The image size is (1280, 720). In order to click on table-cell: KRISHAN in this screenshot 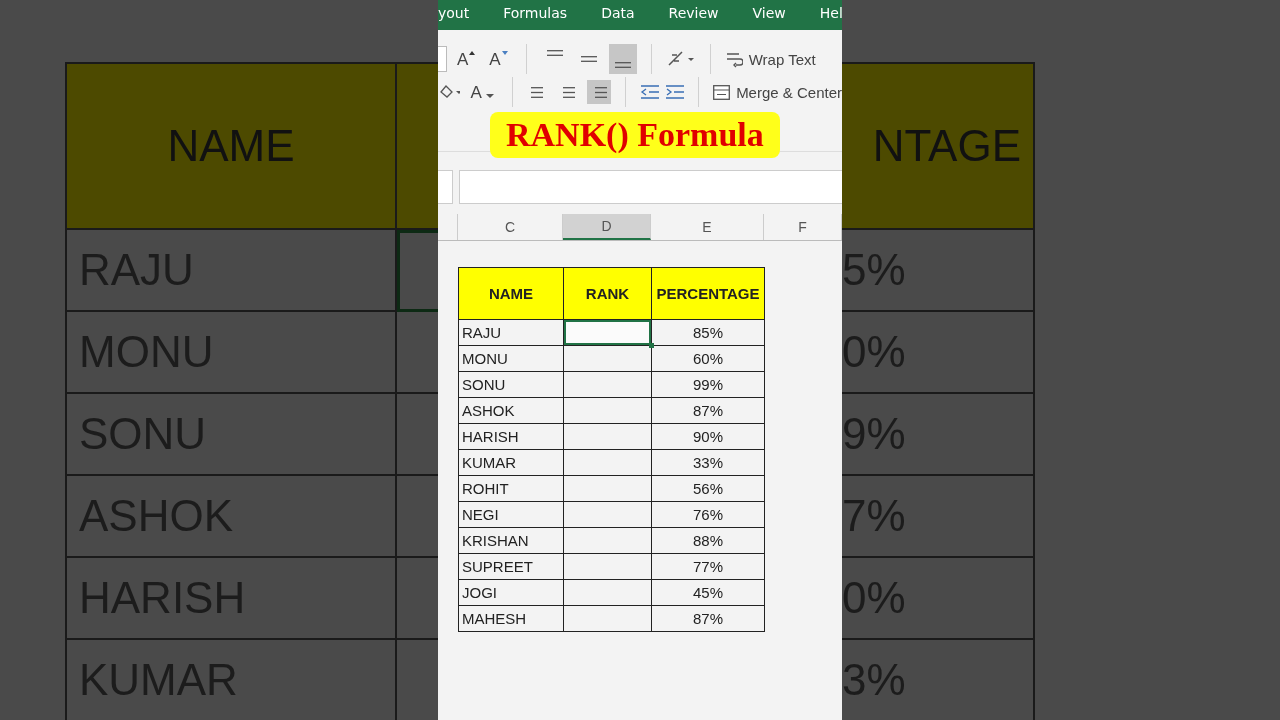, I will do `click(511, 540)`.